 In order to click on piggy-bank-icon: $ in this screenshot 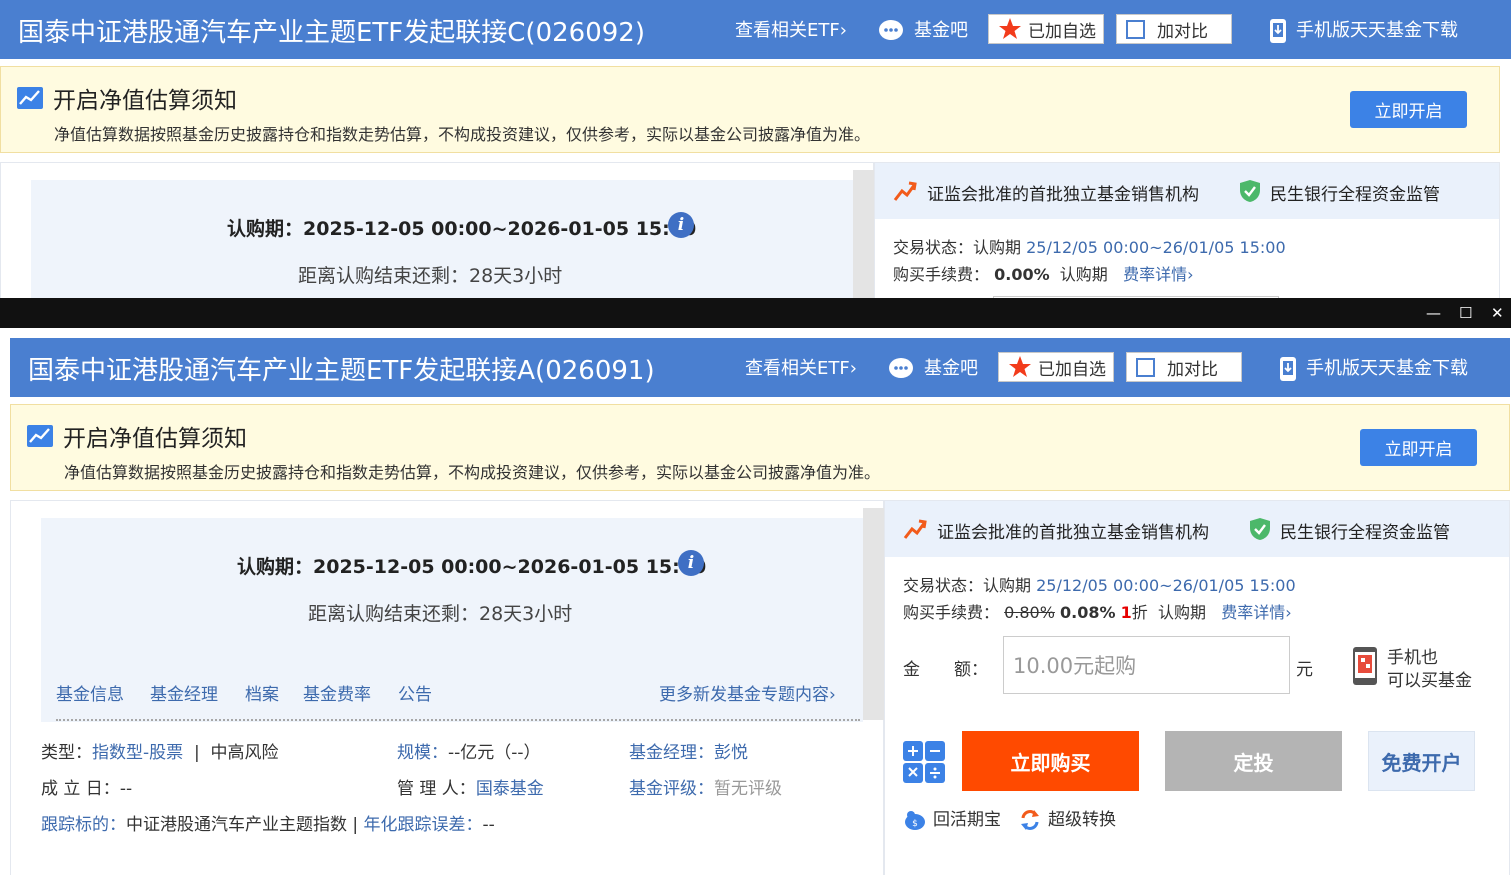, I will do `click(915, 820)`.